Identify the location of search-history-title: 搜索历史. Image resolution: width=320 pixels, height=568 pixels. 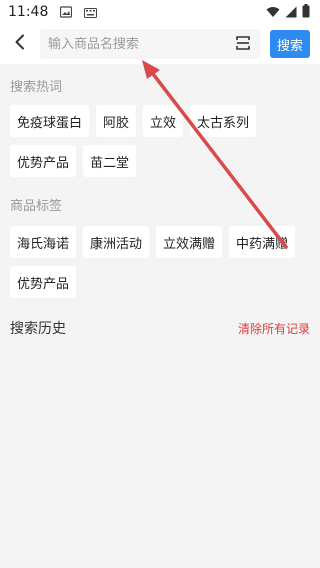
(38, 329).